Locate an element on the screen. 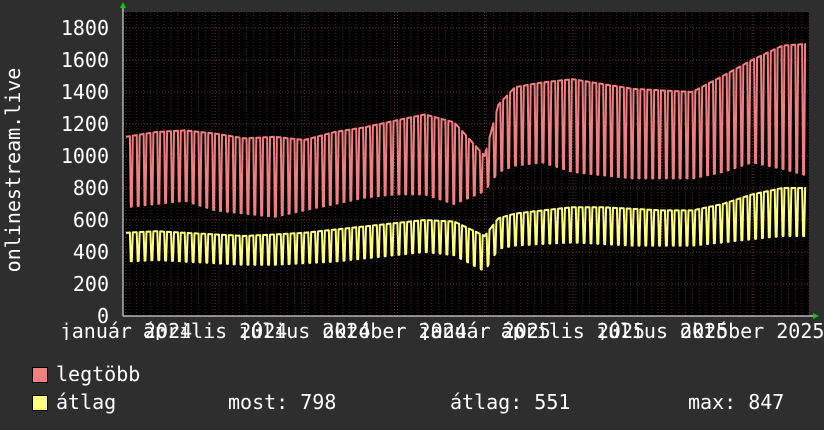 The width and height of the screenshot is (824, 430). legend-swatch-avg is located at coordinates (40, 403).